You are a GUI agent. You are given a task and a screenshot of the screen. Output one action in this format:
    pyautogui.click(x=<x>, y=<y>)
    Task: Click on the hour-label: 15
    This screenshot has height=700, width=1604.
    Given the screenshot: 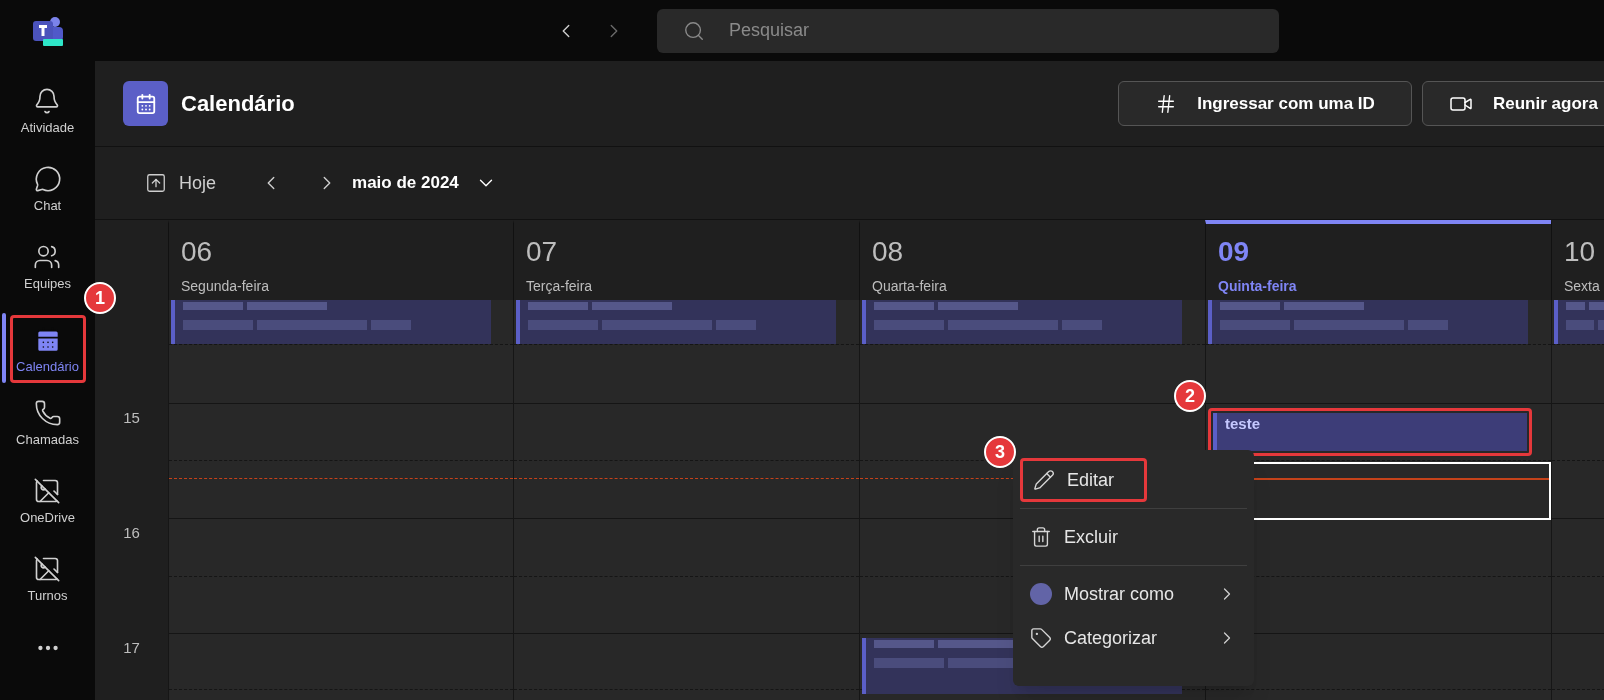 What is the action you would take?
    pyautogui.click(x=131, y=419)
    